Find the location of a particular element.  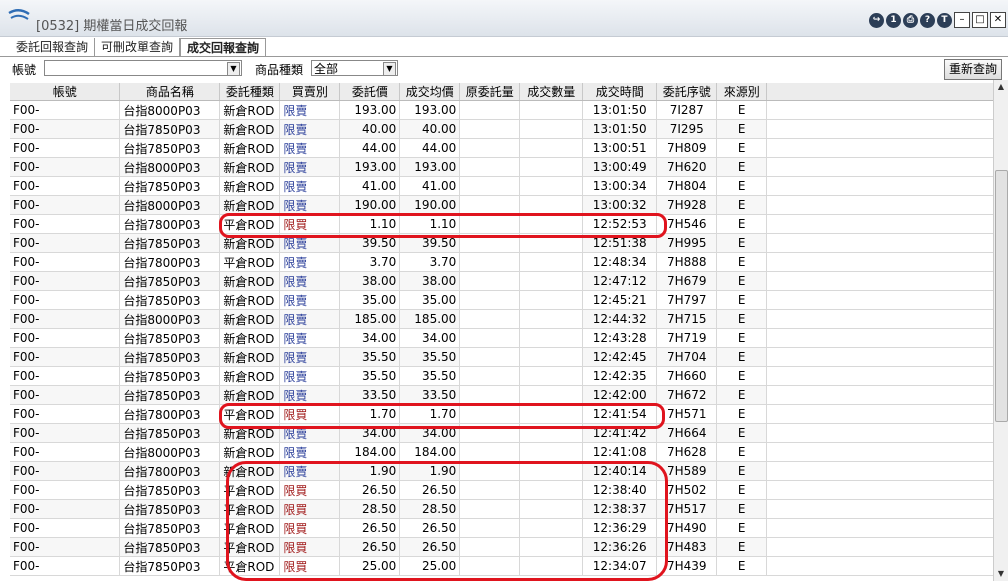

tab-cancelable-orders: 可刪改單查詢 is located at coordinates (138, 47).